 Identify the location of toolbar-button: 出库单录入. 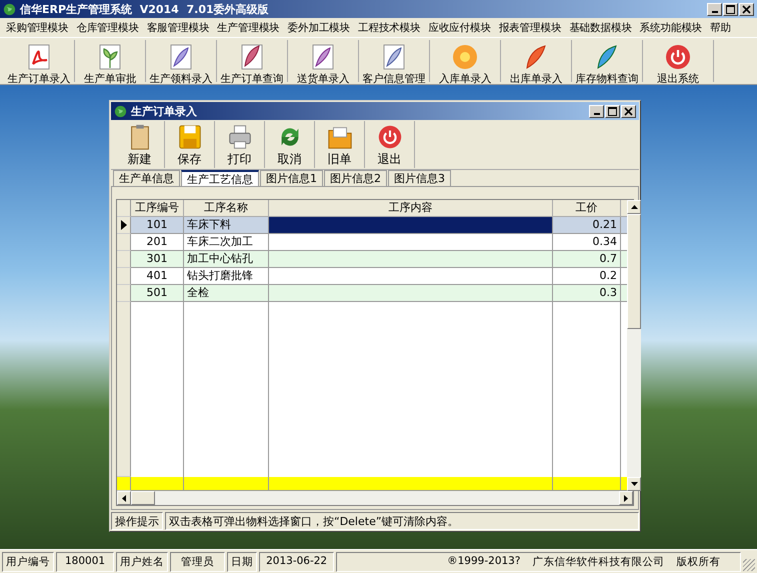
(536, 61).